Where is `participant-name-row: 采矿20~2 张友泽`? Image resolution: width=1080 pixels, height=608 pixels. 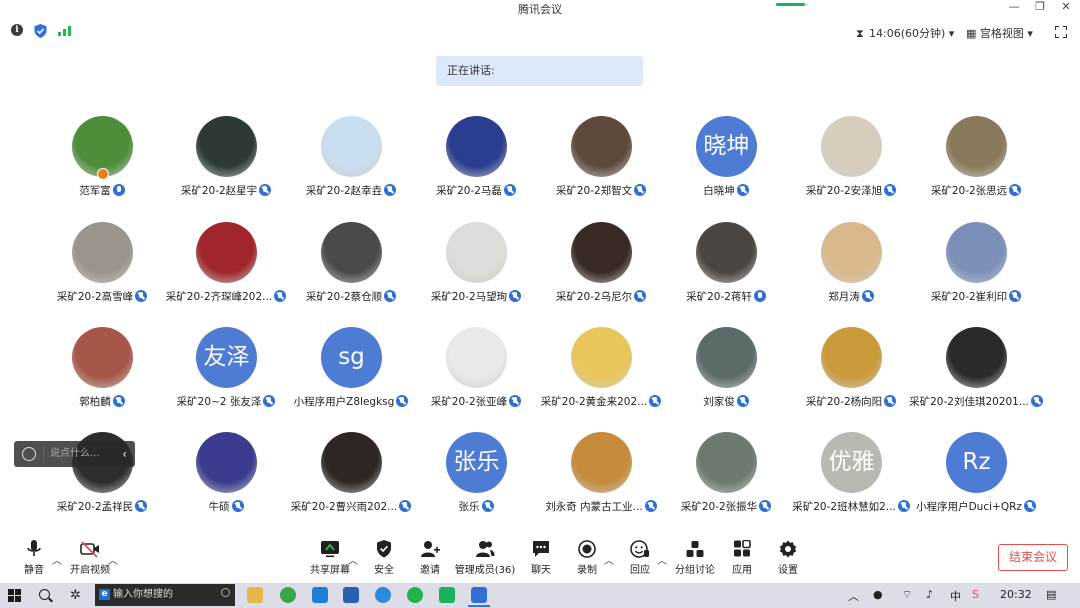
participant-name-row: 采矿20~2 张友泽 is located at coordinates (226, 401).